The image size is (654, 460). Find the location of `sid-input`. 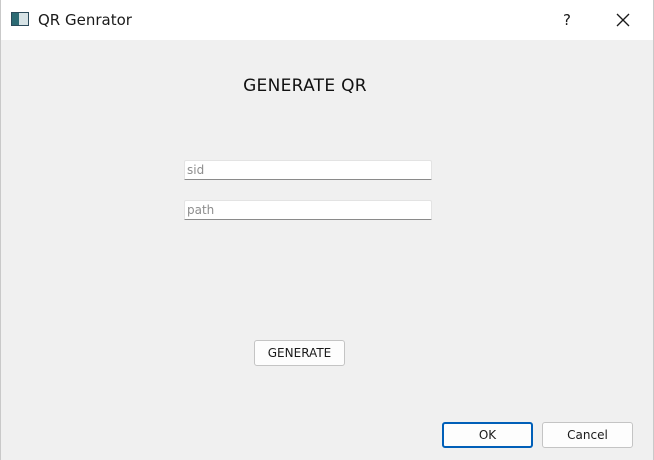

sid-input is located at coordinates (308, 170).